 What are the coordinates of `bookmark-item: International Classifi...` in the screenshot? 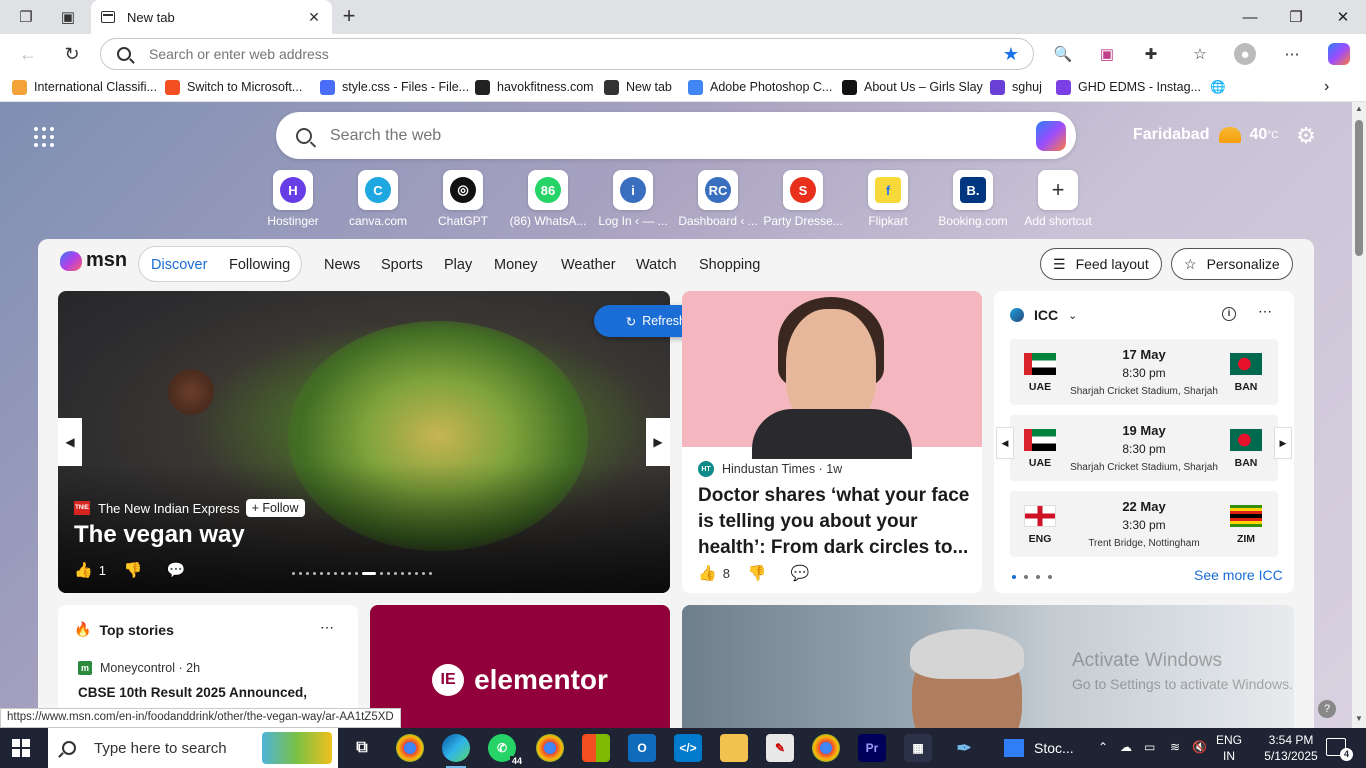 It's located at (84, 87).